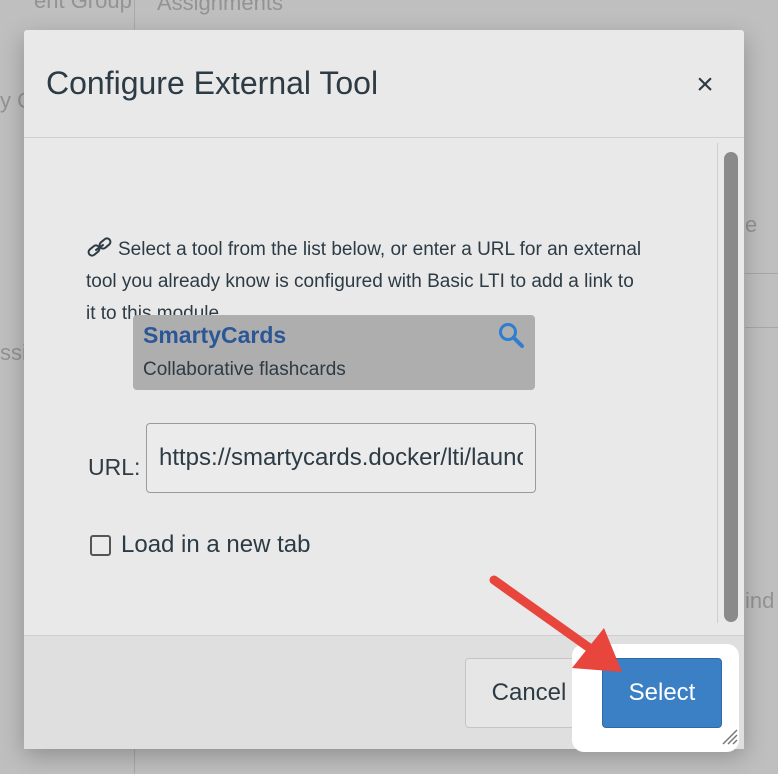 Image resolution: width=778 pixels, height=774 pixels. What do you see at coordinates (384, 84) in the screenshot?
I see `dialog-header: Configure External Tool ×` at bounding box center [384, 84].